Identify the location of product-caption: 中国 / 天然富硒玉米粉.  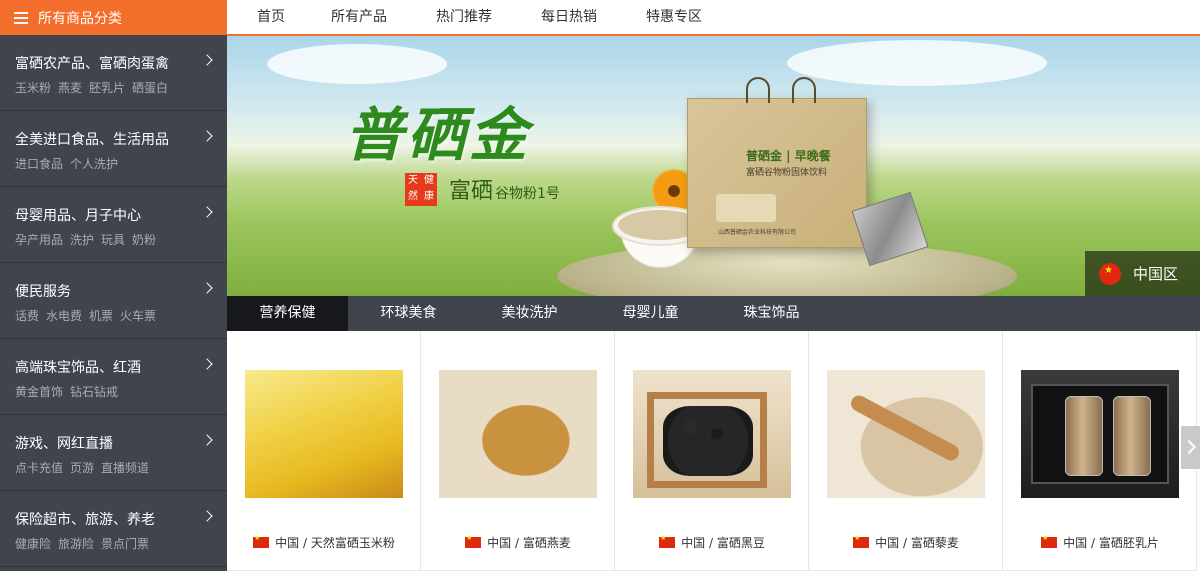
(324, 542).